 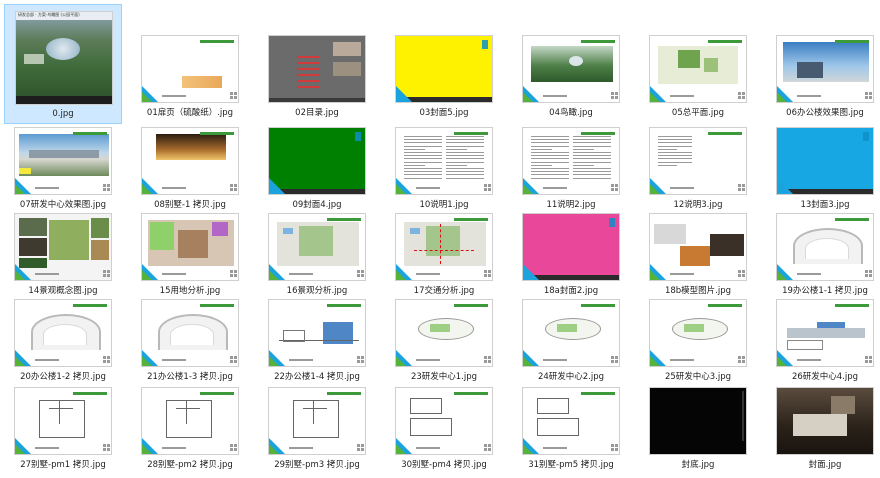 I want to click on file-name: 31别墅-pm5 拷贝.jpg, so click(x=571, y=464).